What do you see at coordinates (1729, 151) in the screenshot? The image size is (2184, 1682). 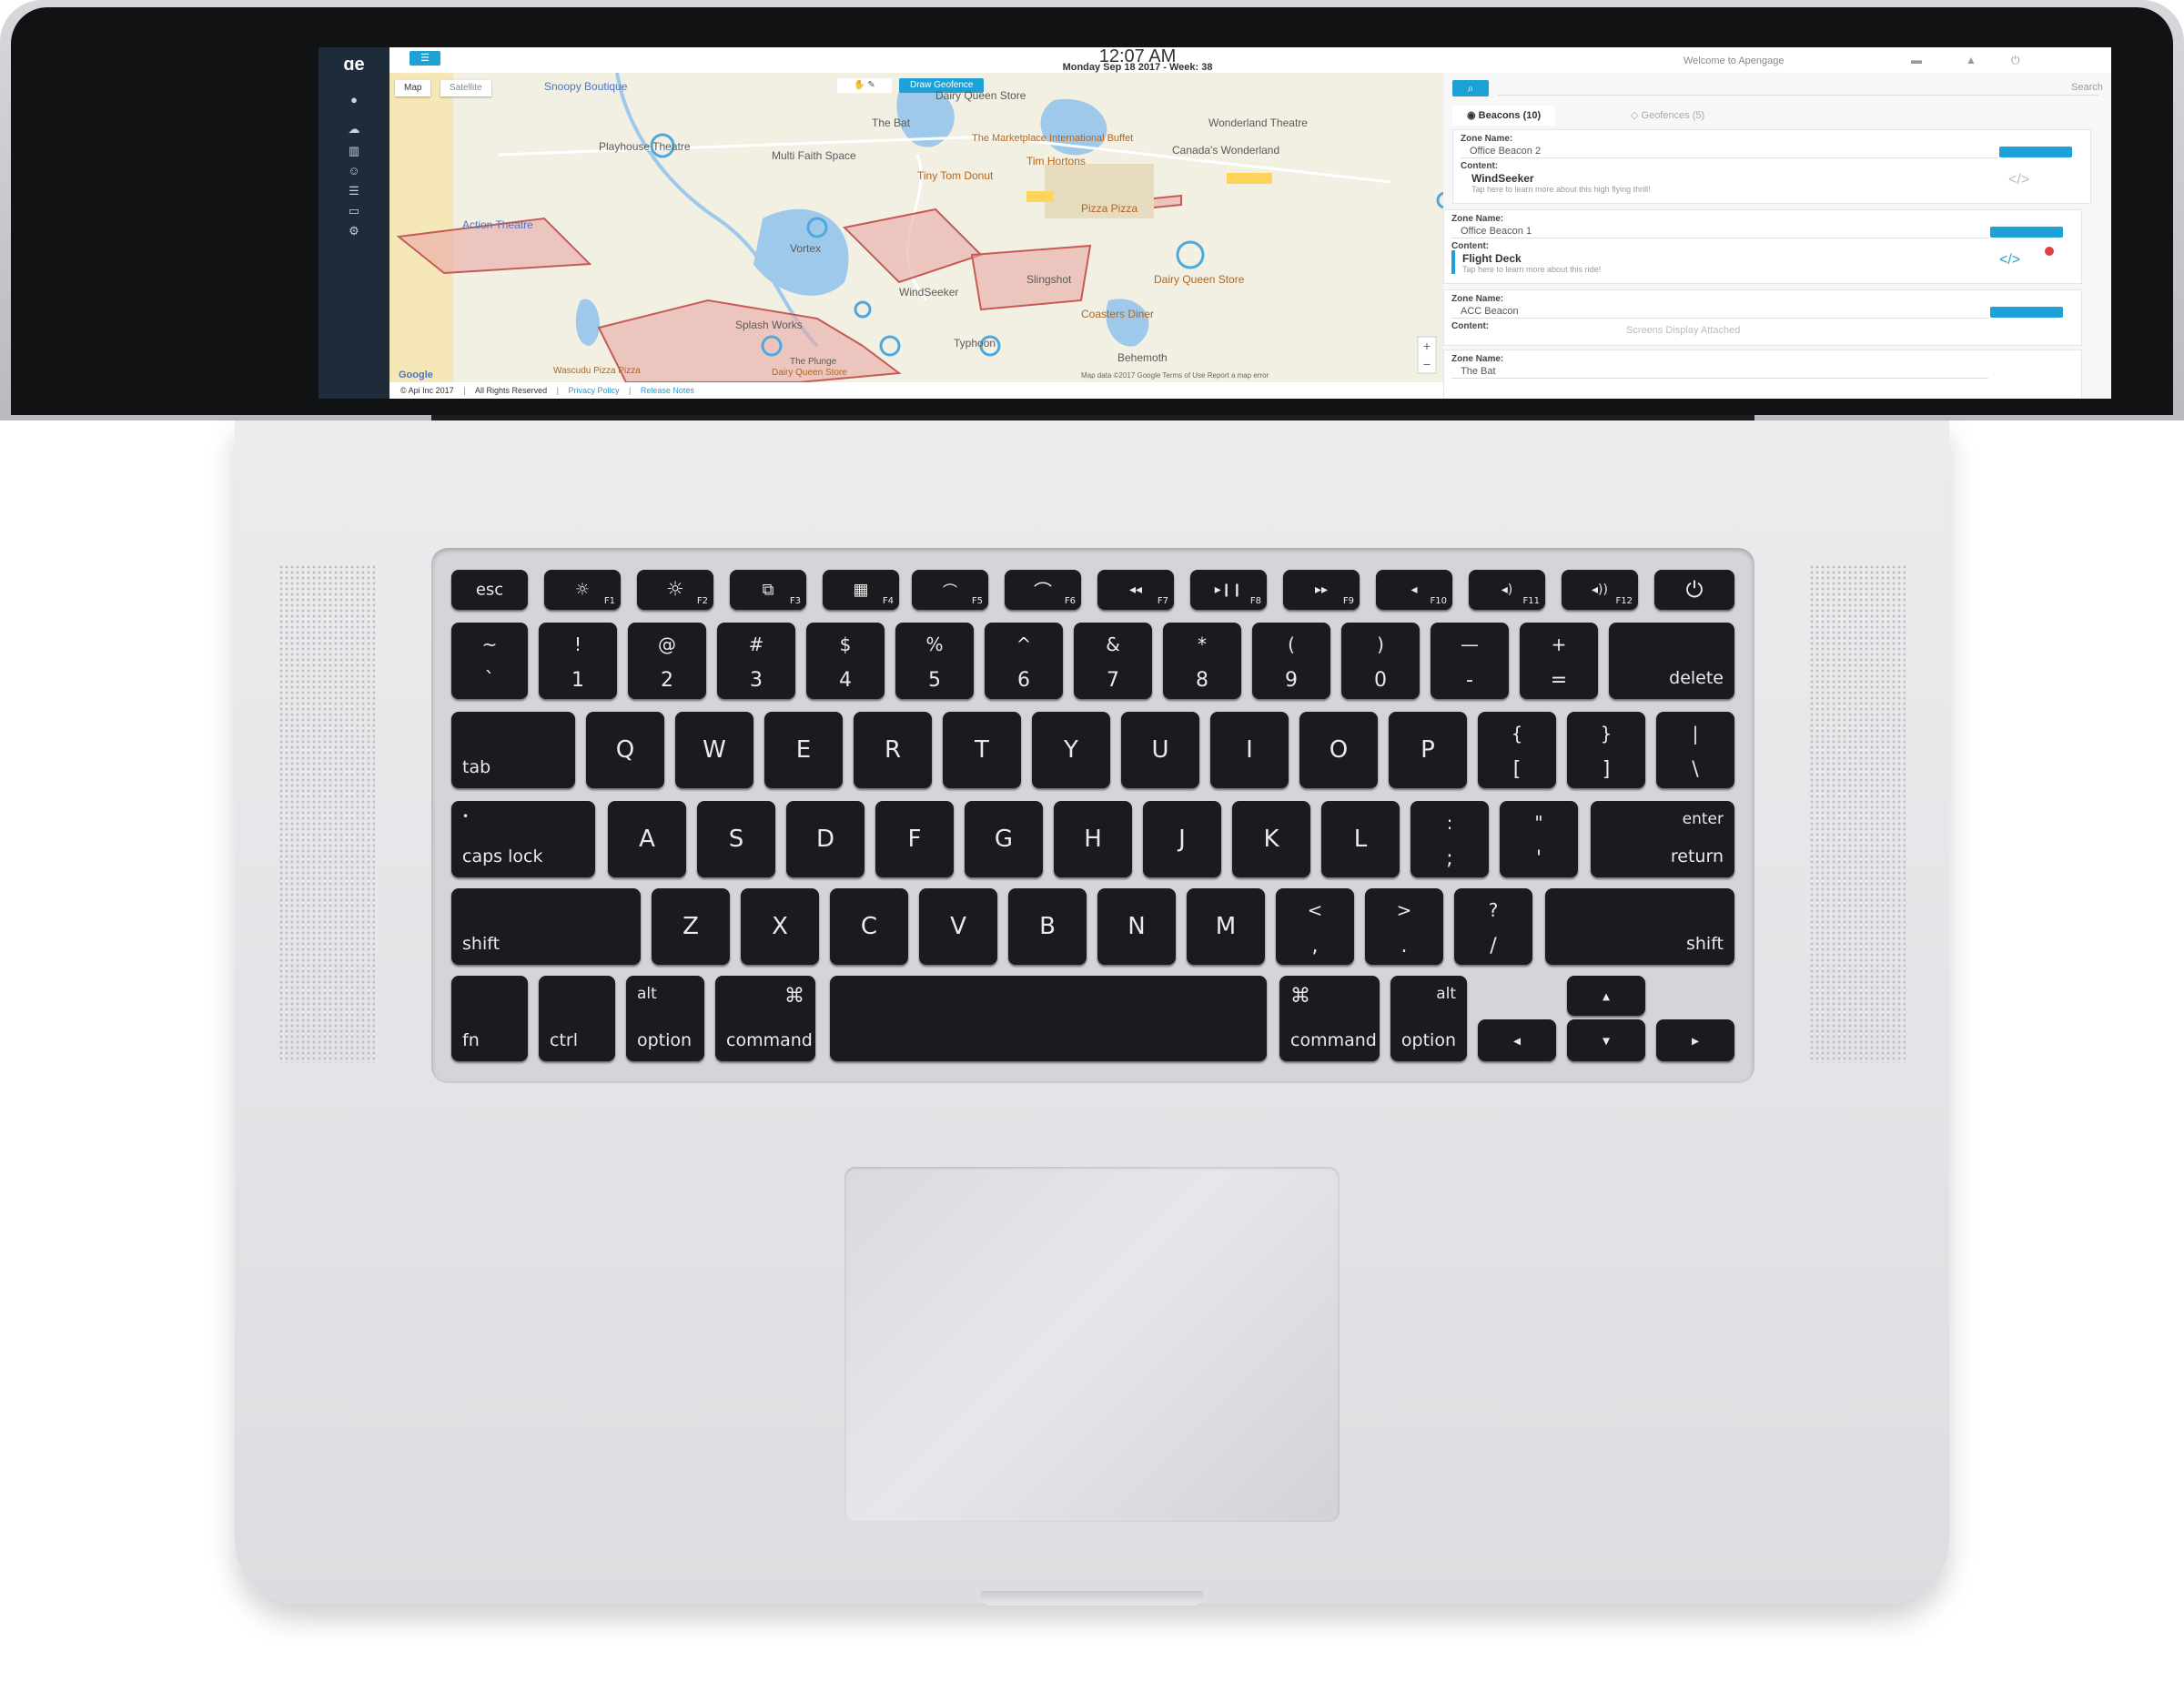 I see `zone-name-field: Office Beacon 2` at bounding box center [1729, 151].